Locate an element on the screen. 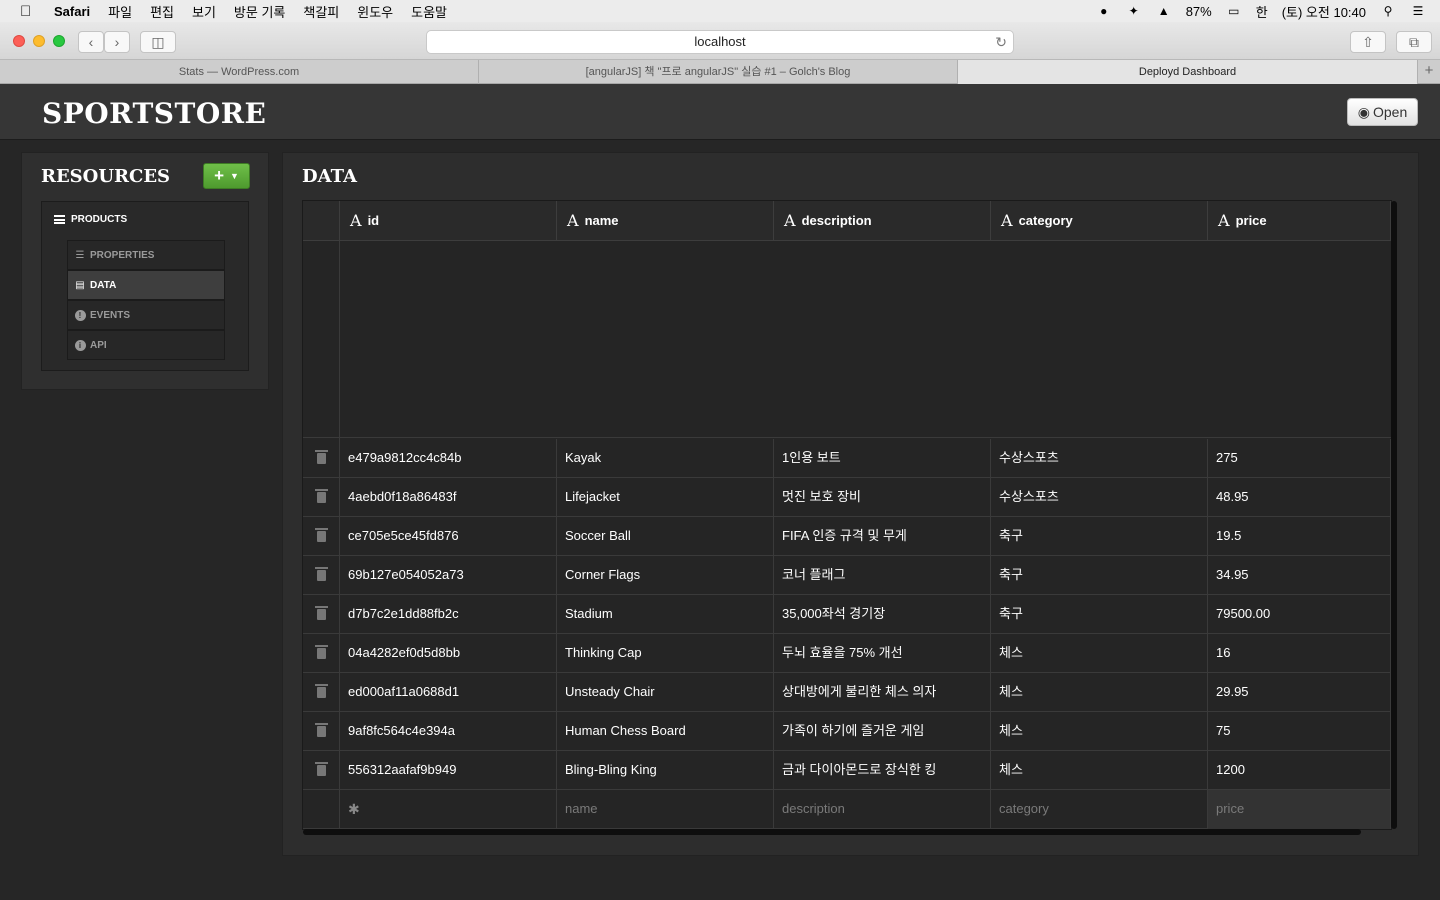 This screenshot has height=900, width=1440. cell-name: Lifejacket is located at coordinates (665, 497).